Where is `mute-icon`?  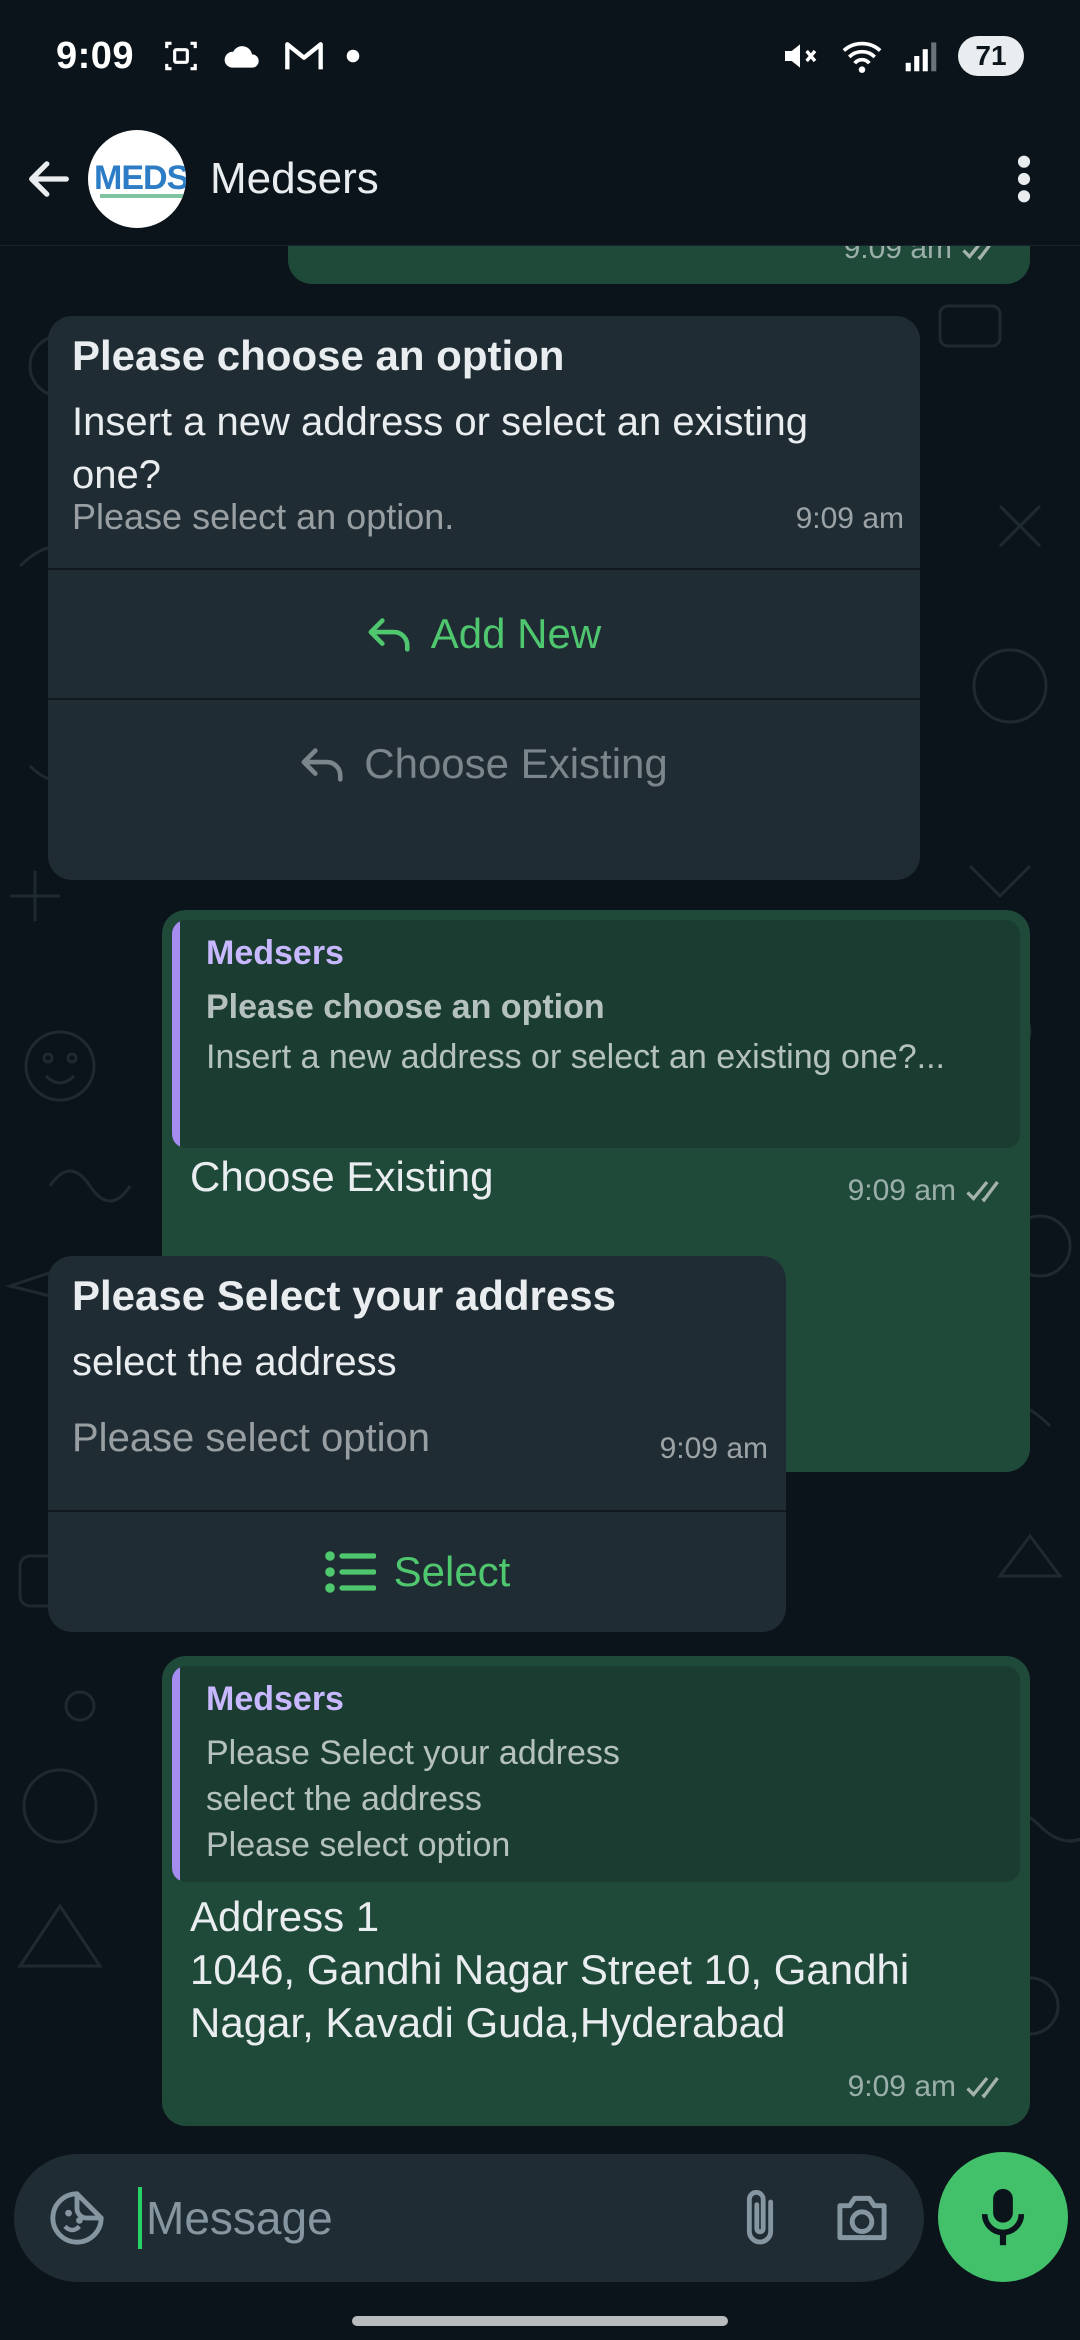
mute-icon is located at coordinates (801, 56).